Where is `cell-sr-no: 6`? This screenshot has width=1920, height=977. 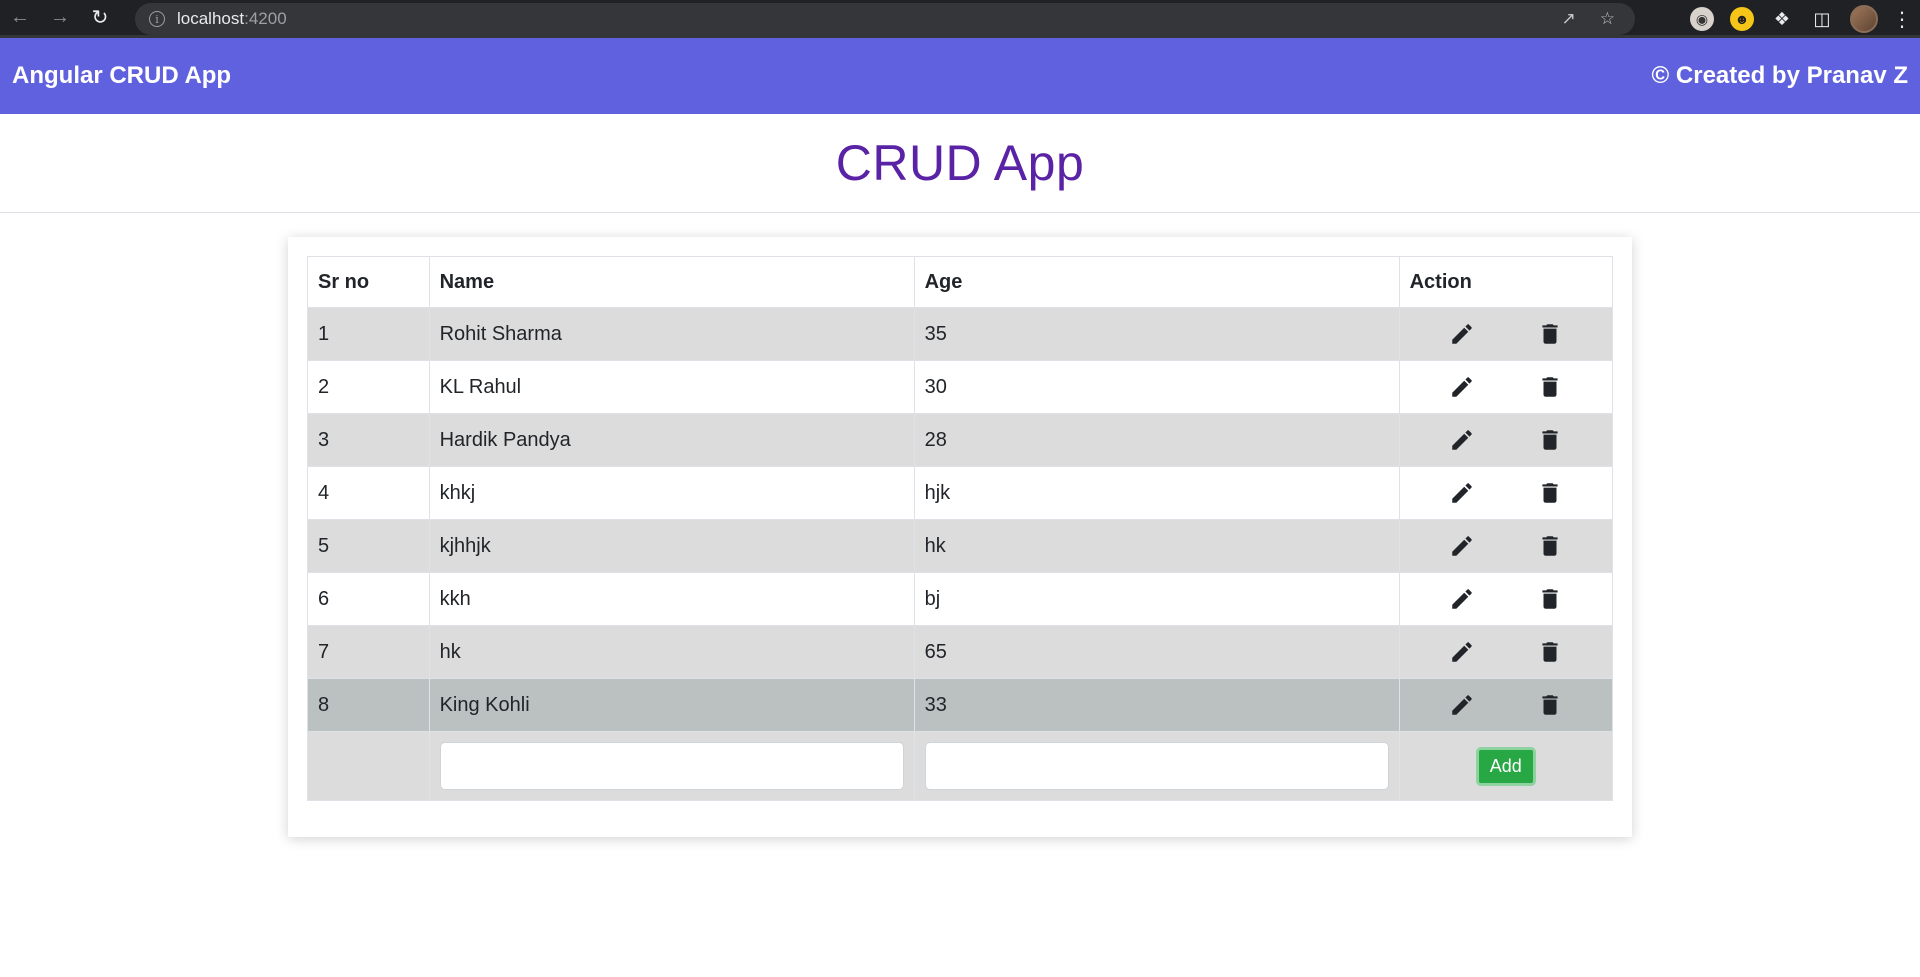 cell-sr-no: 6 is located at coordinates (368, 599).